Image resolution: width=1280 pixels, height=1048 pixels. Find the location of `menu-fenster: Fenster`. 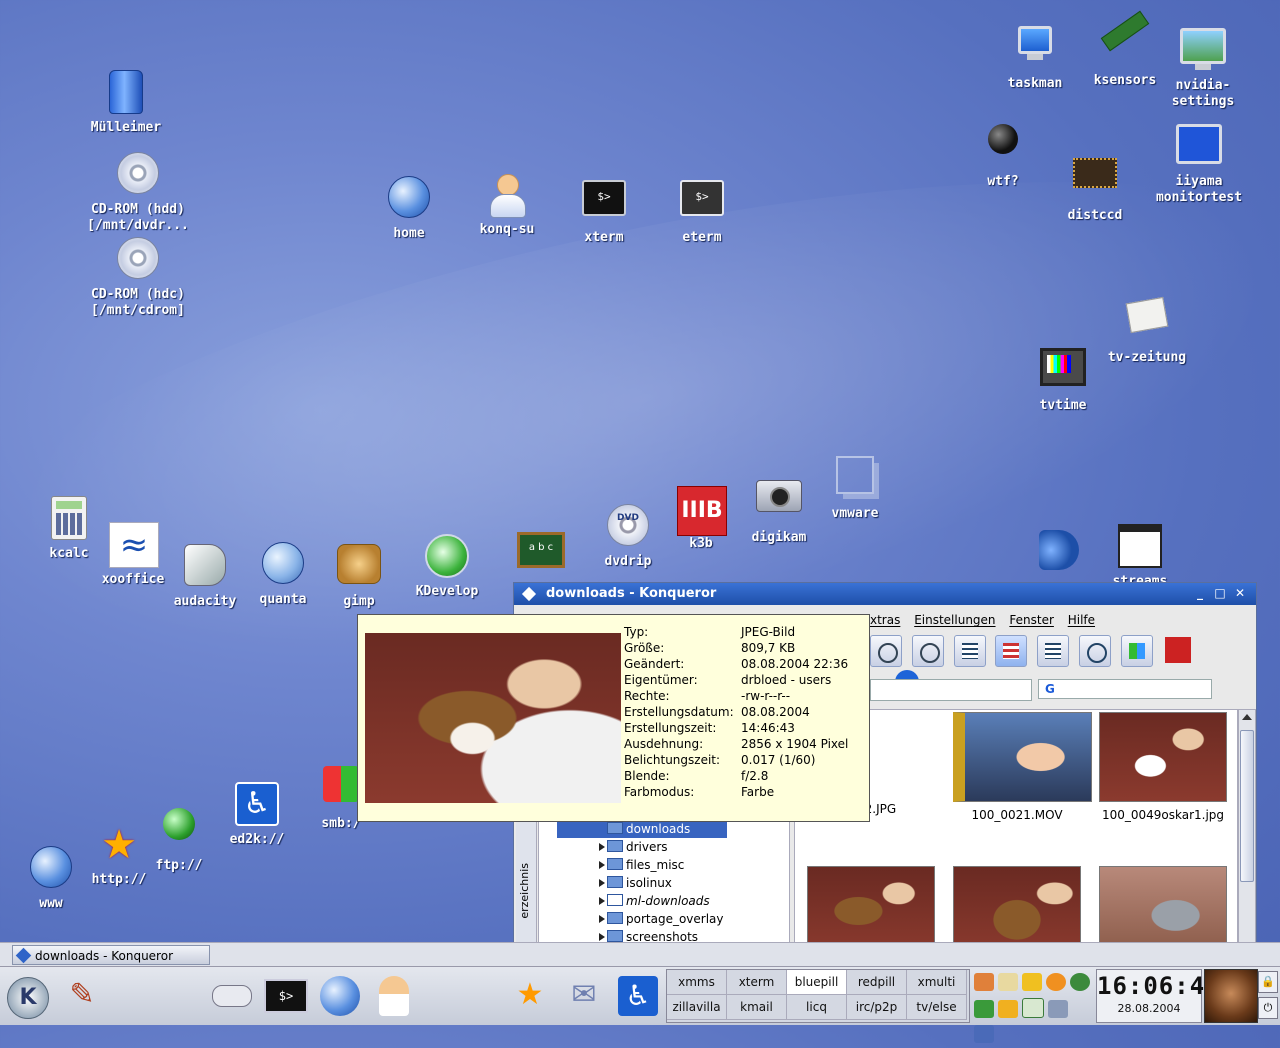

menu-fenster: Fenster is located at coordinates (1031, 620).